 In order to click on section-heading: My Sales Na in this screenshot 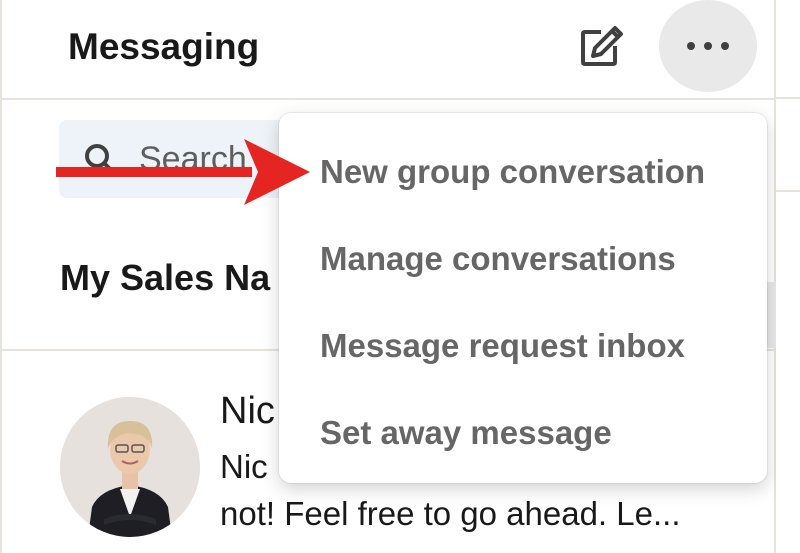, I will do `click(165, 277)`.